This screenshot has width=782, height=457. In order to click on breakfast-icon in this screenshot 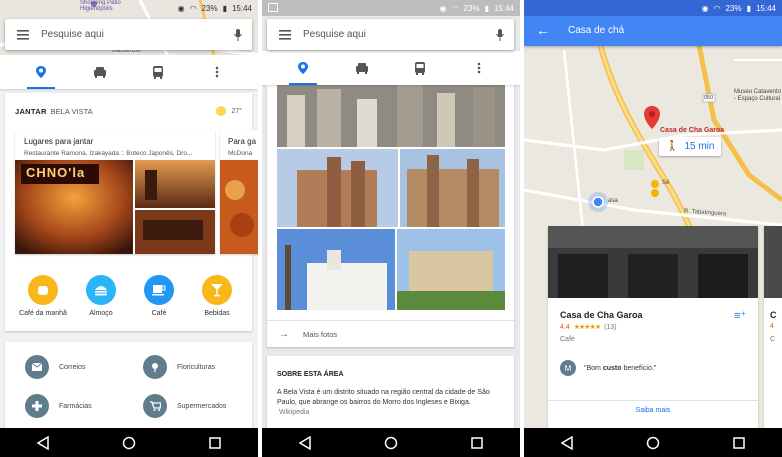, I will do `click(43, 290)`.